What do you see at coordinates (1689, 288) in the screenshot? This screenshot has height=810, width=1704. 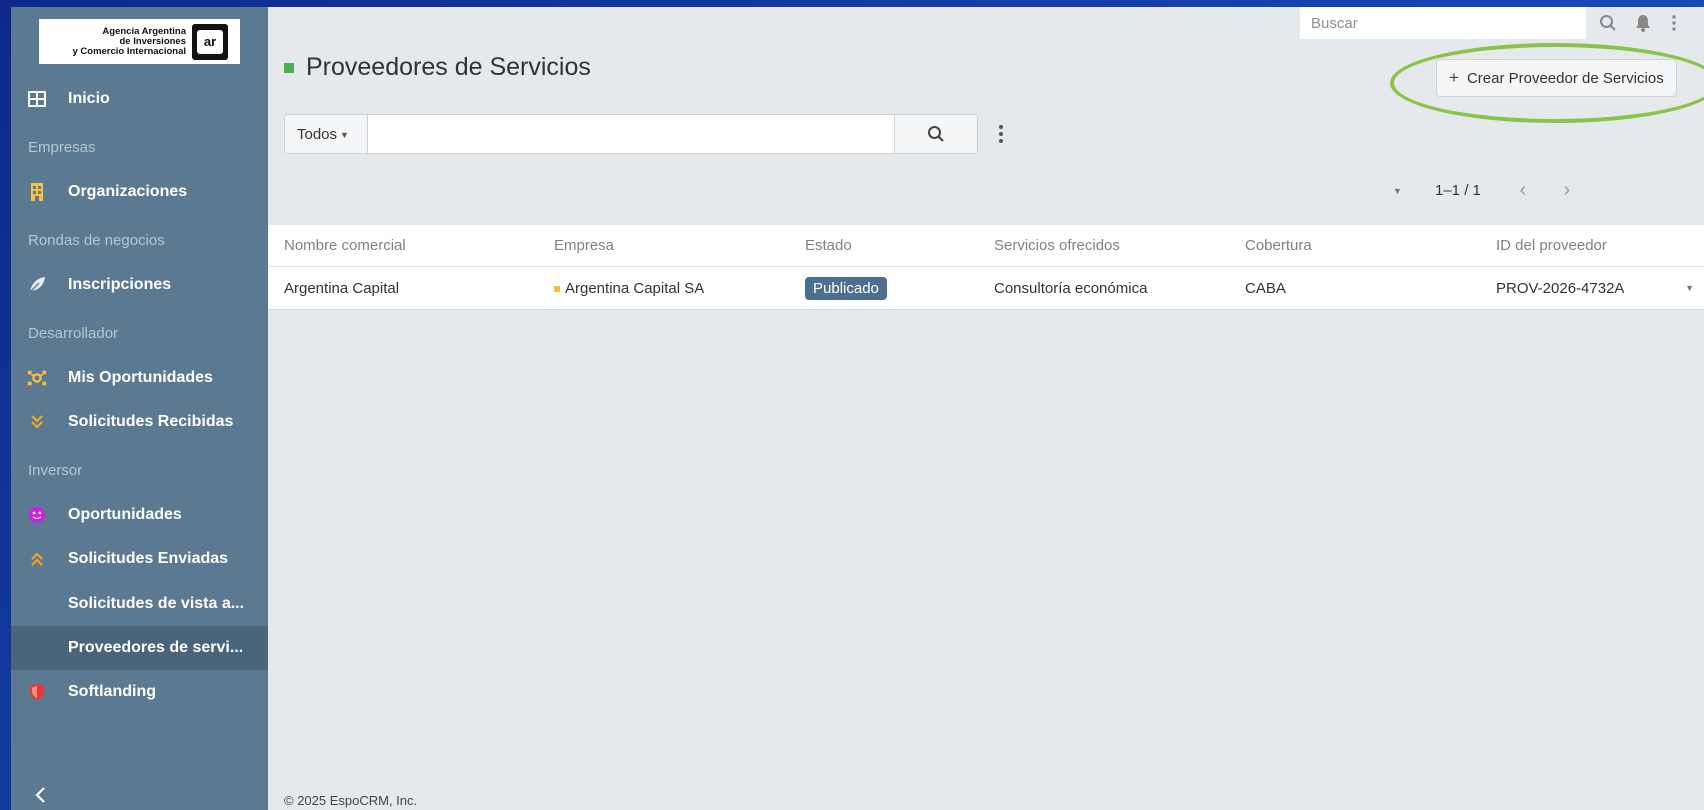 I see `row-actions-caret-icon: ▼` at bounding box center [1689, 288].